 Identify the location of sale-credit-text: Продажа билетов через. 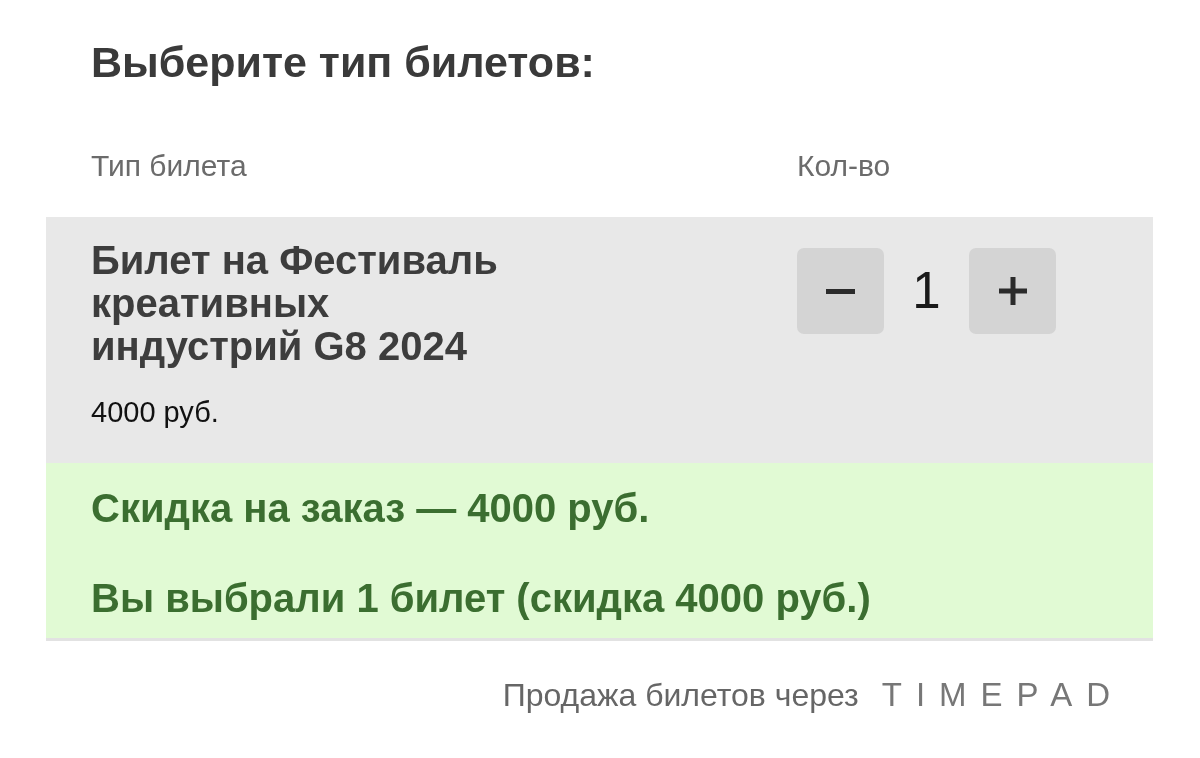
(680, 695).